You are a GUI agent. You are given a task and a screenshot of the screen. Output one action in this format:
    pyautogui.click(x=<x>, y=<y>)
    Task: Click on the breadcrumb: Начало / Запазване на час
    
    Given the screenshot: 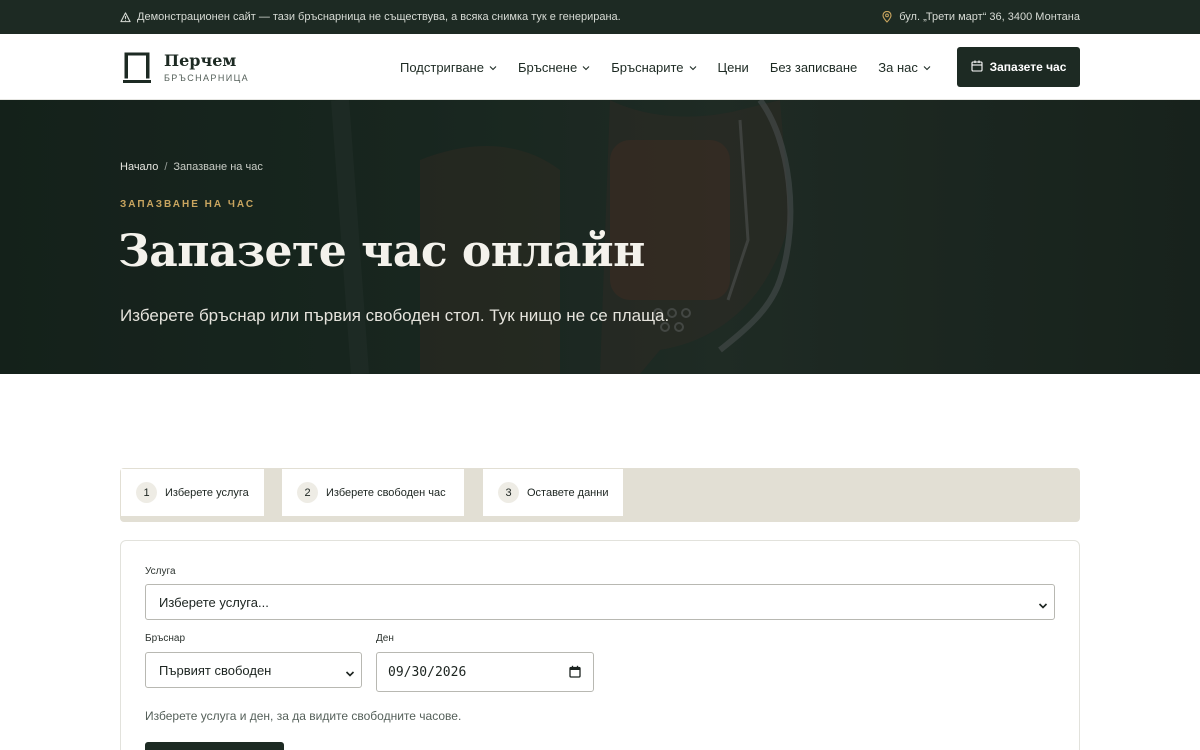 What is the action you would take?
    pyautogui.click(x=191, y=167)
    